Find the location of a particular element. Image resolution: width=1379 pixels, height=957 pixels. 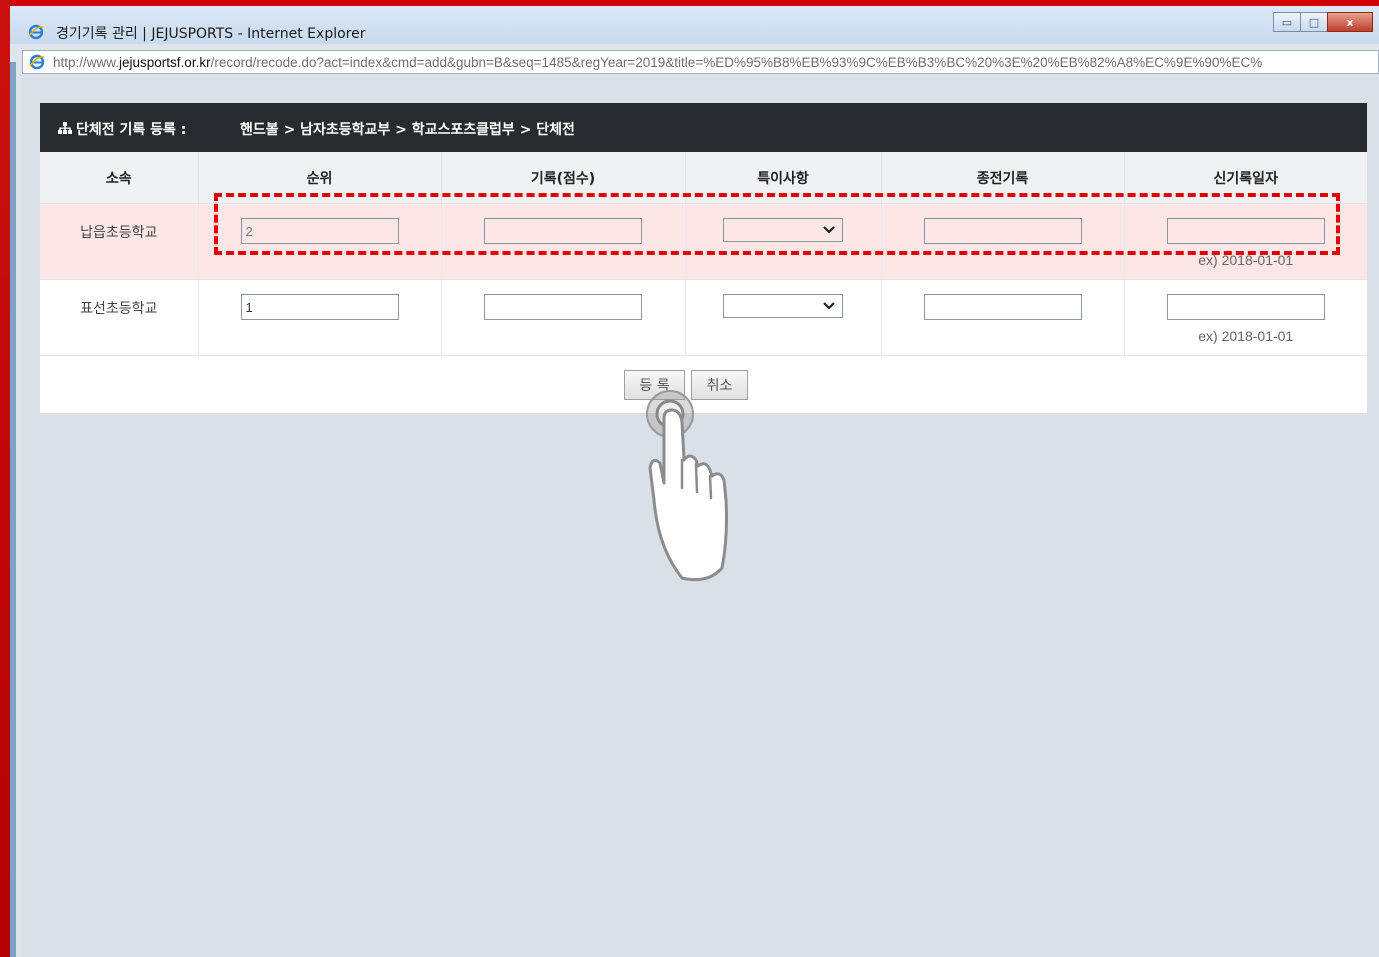

breadcrumb: 핸드볼 > 남자초등학교부 > 학교스포츠클럽부 > 단체전 is located at coordinates (407, 130).